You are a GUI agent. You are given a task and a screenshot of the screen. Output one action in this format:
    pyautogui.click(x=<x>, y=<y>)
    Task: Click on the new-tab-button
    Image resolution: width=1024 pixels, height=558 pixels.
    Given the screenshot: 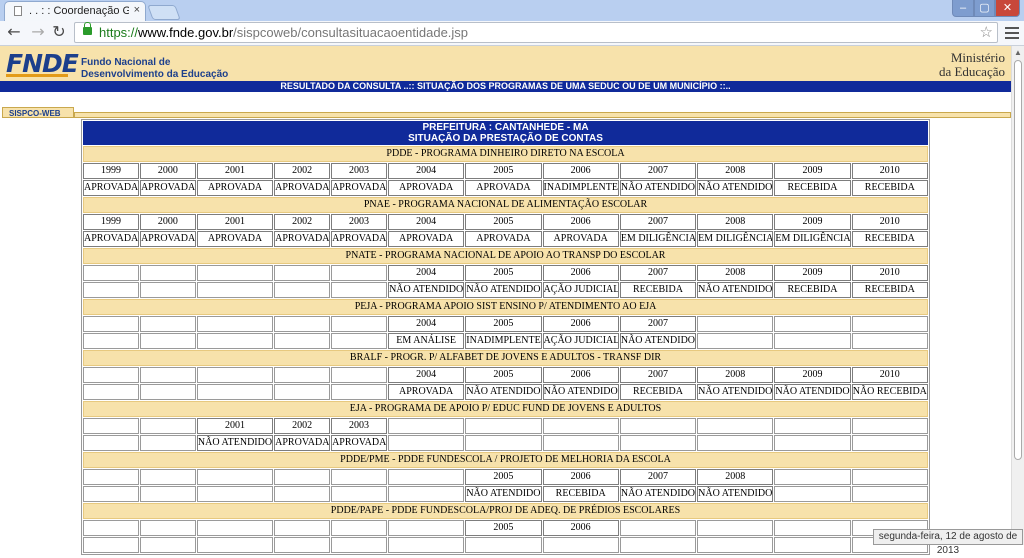 What is the action you would take?
    pyautogui.click(x=164, y=12)
    